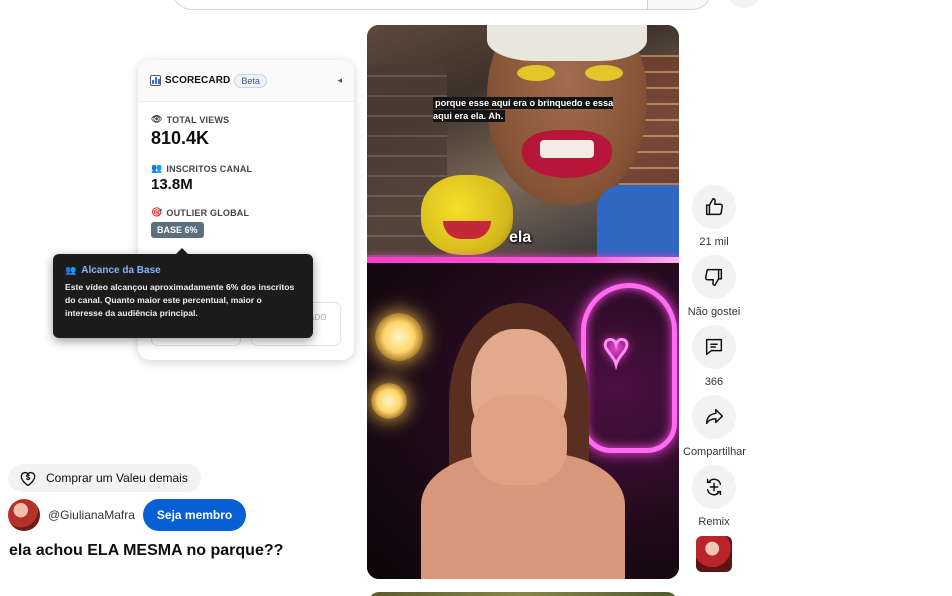  Describe the element at coordinates (28, 479) in the screenshot. I see `heart-dollar-icon` at that location.